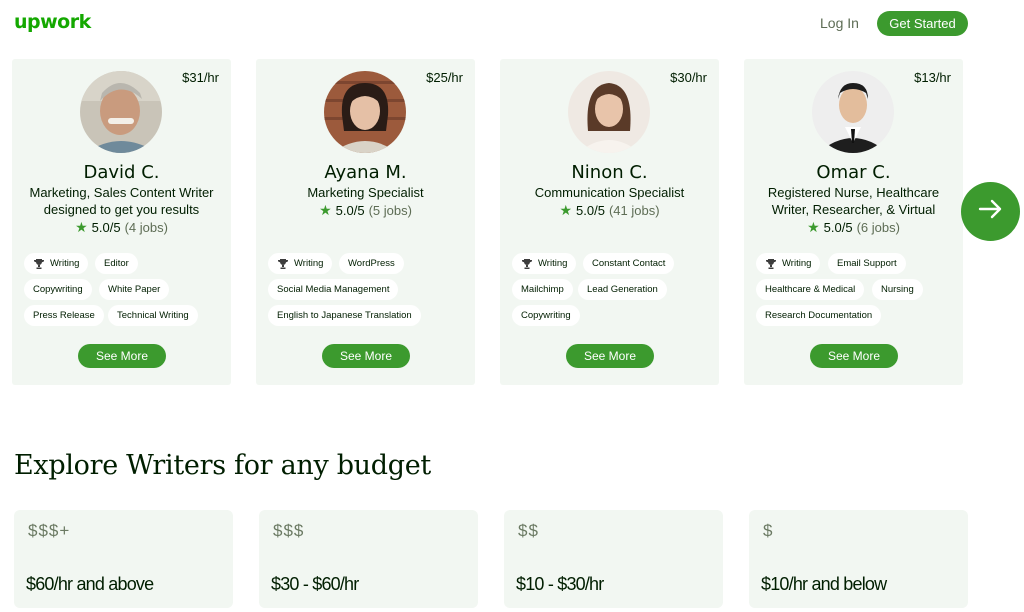 The image size is (1024, 612). I want to click on skill-tag: Press Release, so click(64, 315).